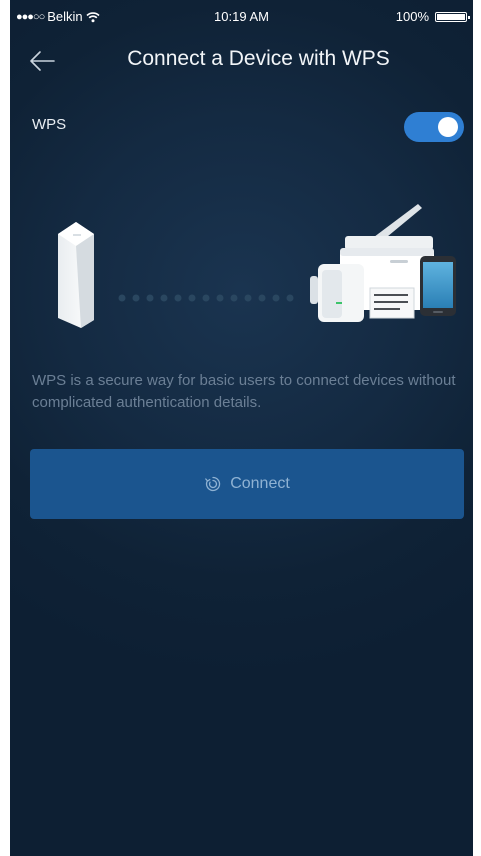 This screenshot has height=856, width=481. What do you see at coordinates (213, 484) in the screenshot?
I see `wps-icon` at bounding box center [213, 484].